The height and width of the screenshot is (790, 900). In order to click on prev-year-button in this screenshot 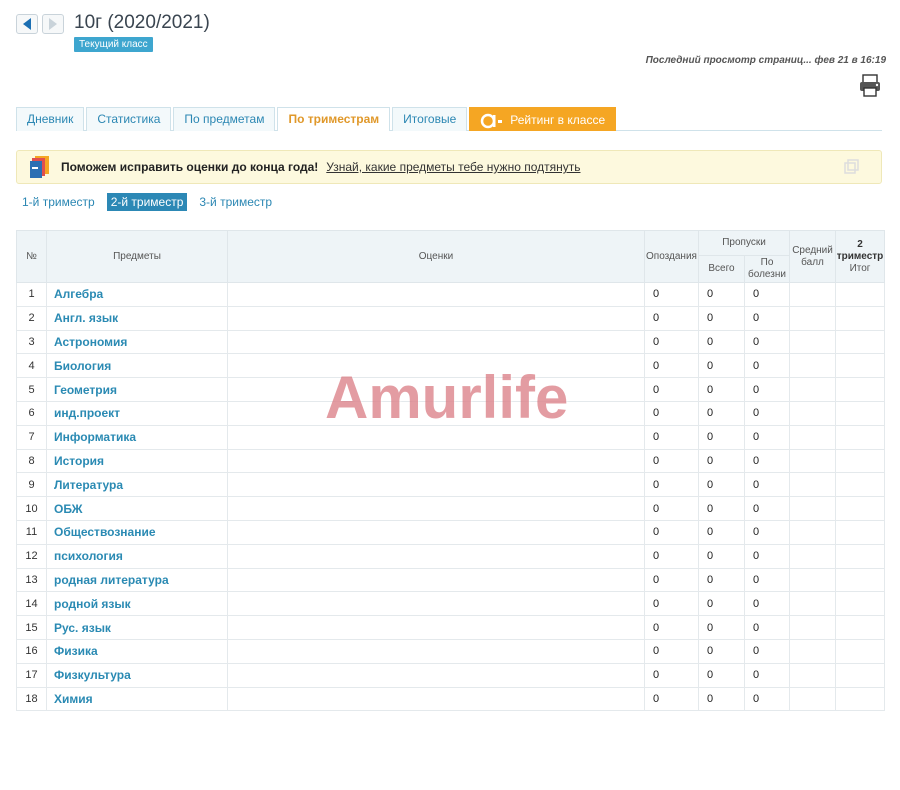, I will do `click(27, 24)`.